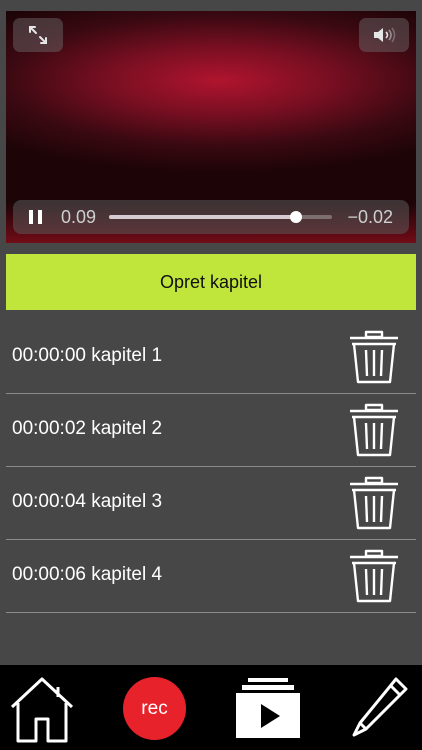 This screenshot has height=750, width=422. I want to click on progress-slider, so click(220, 217).